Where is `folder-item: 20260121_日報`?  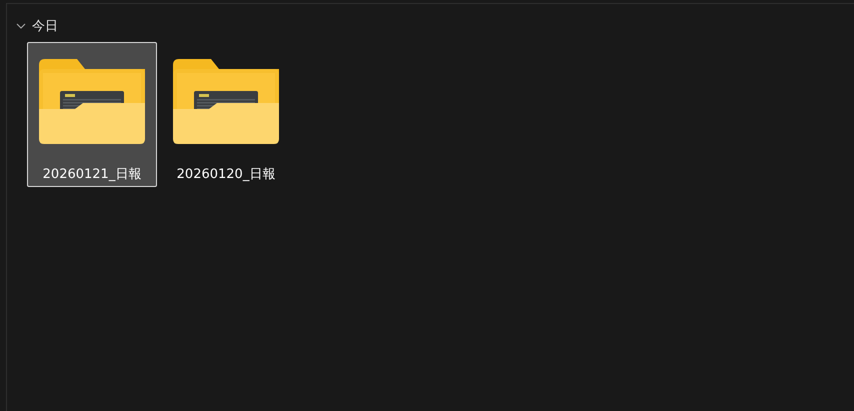
folder-item: 20260121_日報 is located at coordinates (92, 114).